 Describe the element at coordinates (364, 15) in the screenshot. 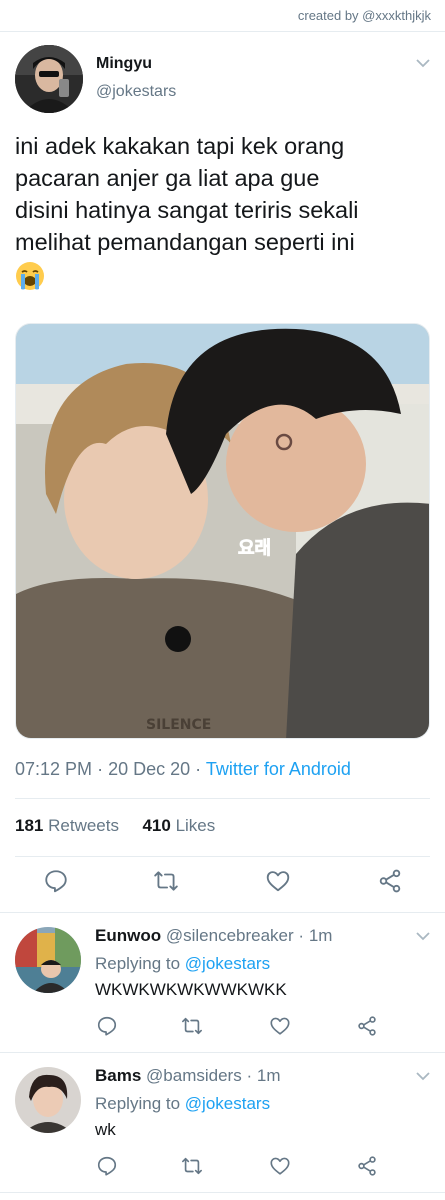

I see `credit-text: created by @xxxkthjkjk` at that location.